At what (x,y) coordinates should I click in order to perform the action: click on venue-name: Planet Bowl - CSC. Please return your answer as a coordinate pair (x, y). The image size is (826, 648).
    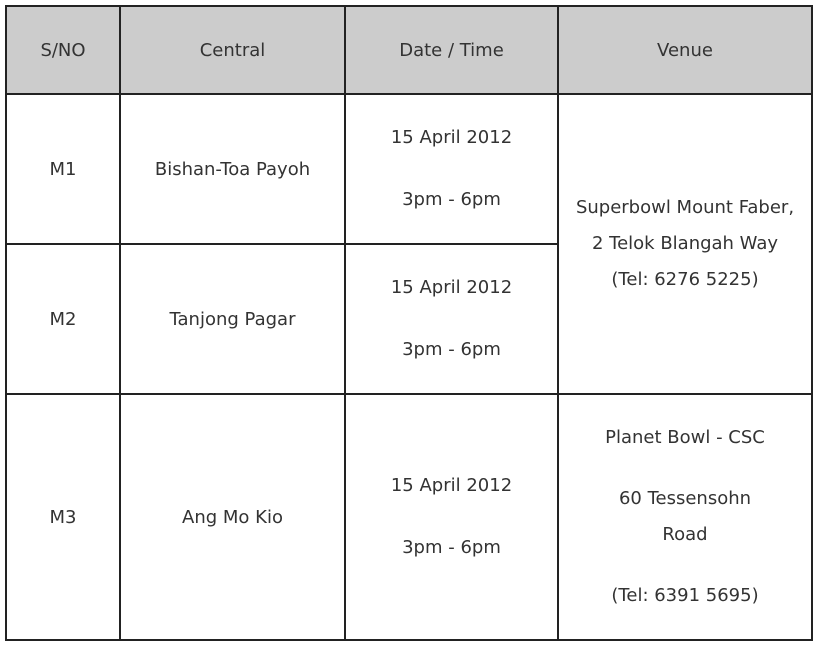
    Looking at the image, I should click on (685, 437).